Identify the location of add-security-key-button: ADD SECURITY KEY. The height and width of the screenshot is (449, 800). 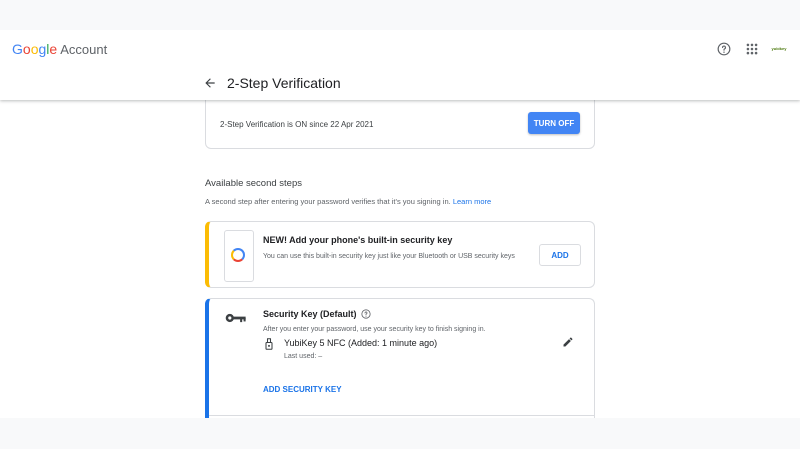
(302, 389).